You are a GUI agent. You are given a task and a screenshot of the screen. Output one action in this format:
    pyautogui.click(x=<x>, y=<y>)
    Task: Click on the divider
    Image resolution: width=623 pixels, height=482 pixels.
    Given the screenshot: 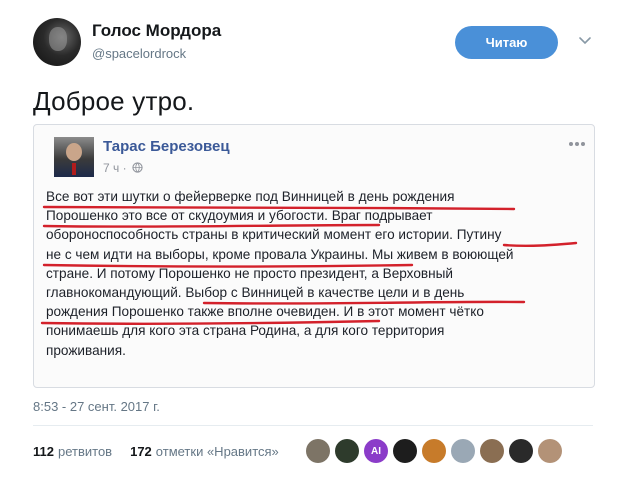 What is the action you would take?
    pyautogui.click(x=313, y=425)
    